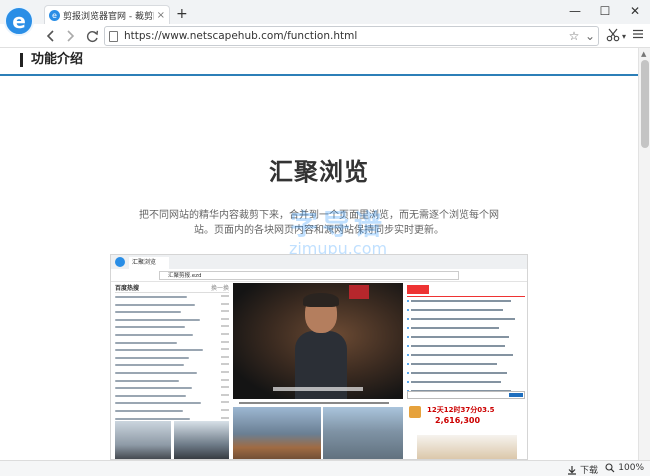 This screenshot has width=650, height=476. What do you see at coordinates (309, 275) in the screenshot?
I see `mock-address: 汇聚剪报.ezd` at bounding box center [309, 275].